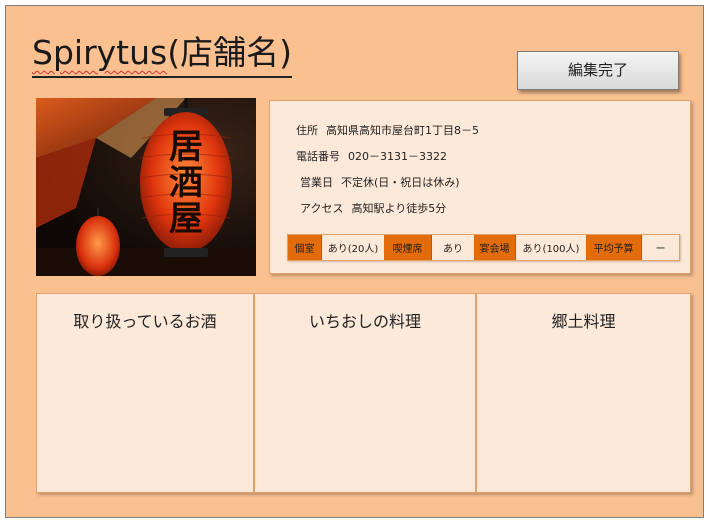  I want to click on lantern-illustration: 居 酒 屋, so click(146, 187).